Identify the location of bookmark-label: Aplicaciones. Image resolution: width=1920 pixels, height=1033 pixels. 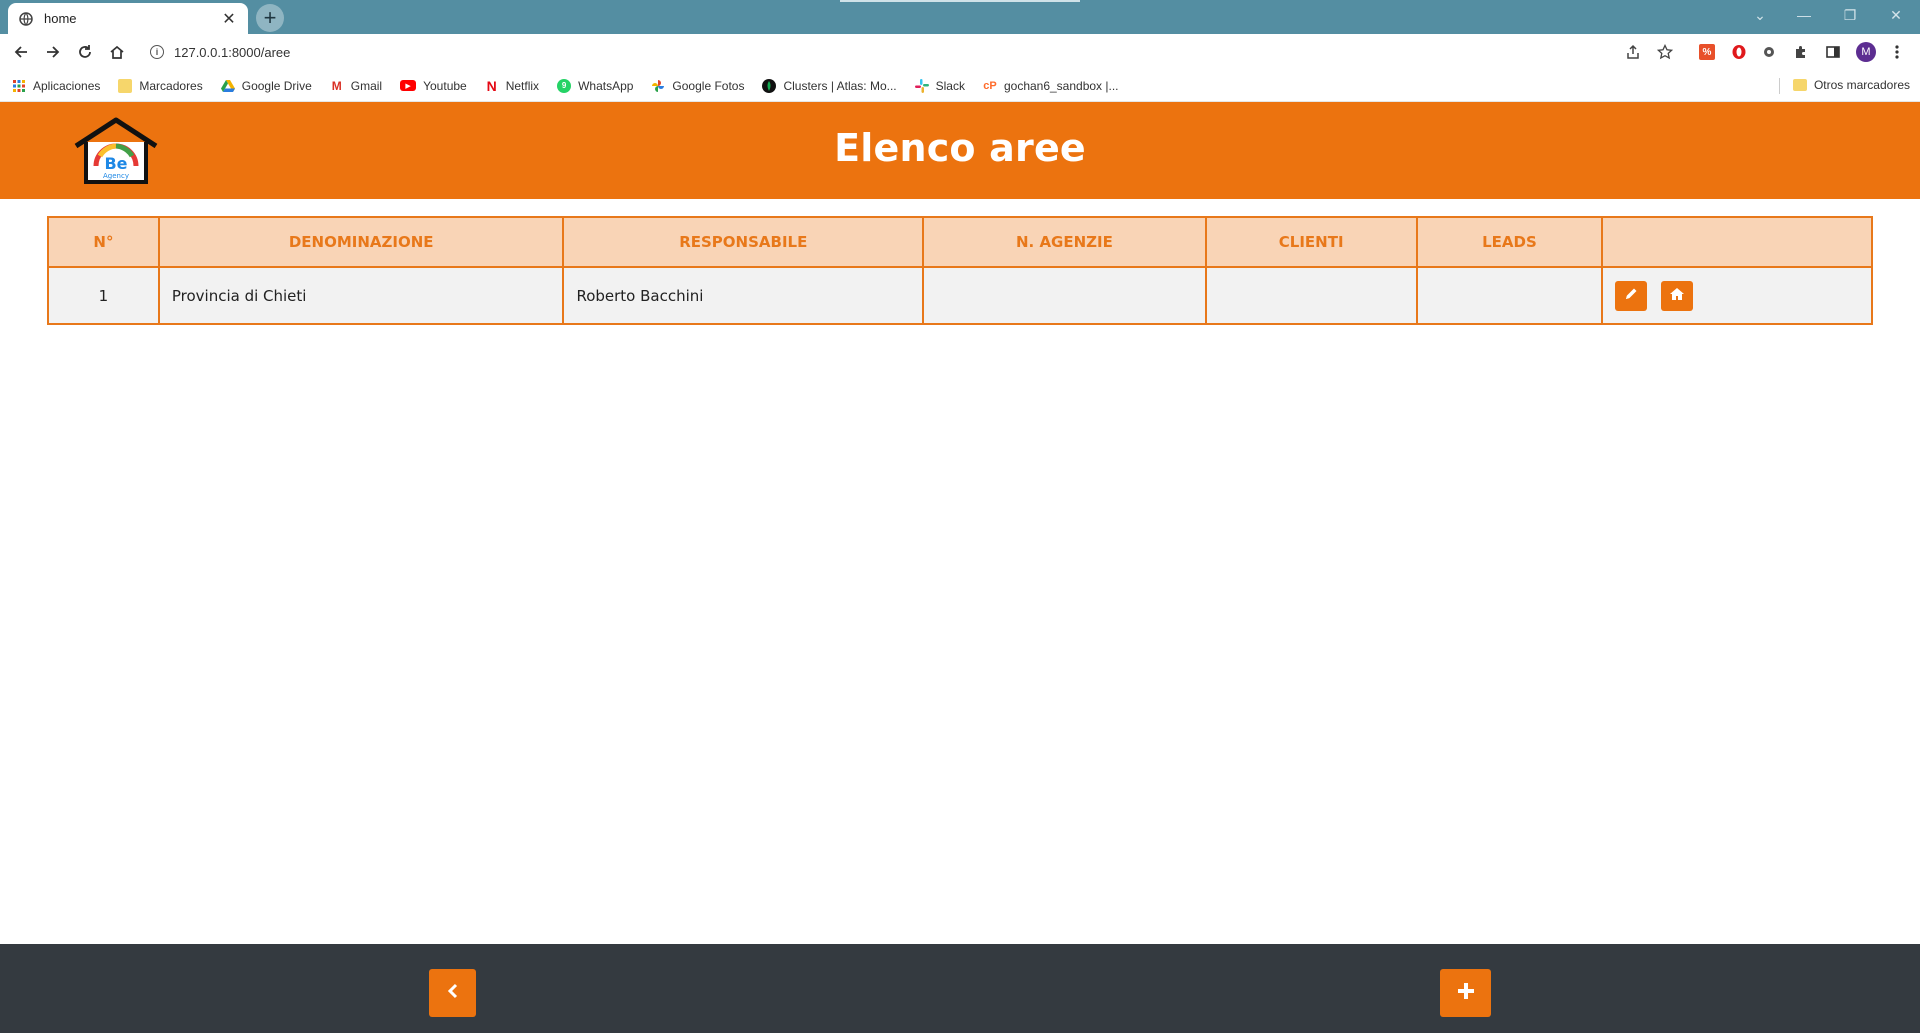
(67, 85).